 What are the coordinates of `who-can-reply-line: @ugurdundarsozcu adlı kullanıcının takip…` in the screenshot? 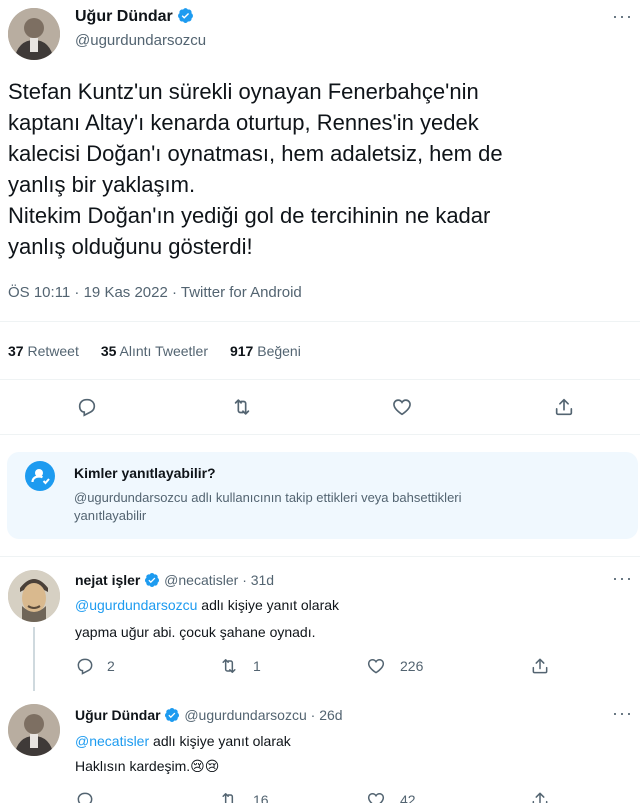 It's located at (268, 497).